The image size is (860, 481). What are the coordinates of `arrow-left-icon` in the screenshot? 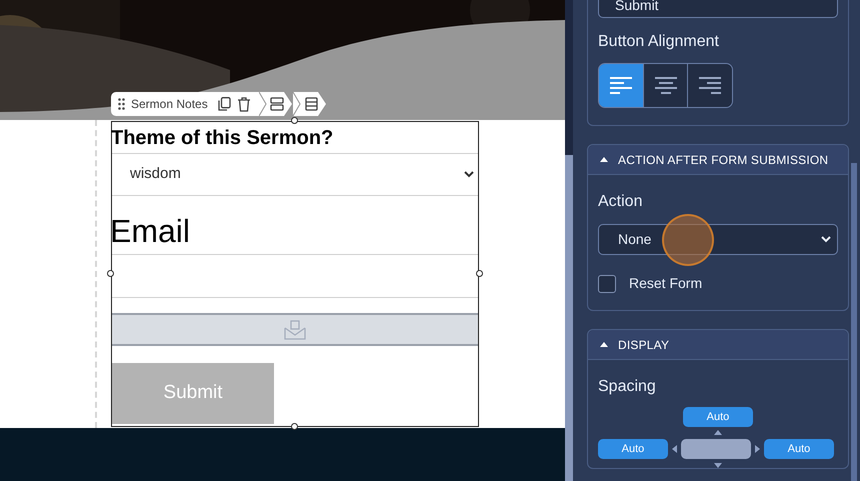 It's located at (674, 449).